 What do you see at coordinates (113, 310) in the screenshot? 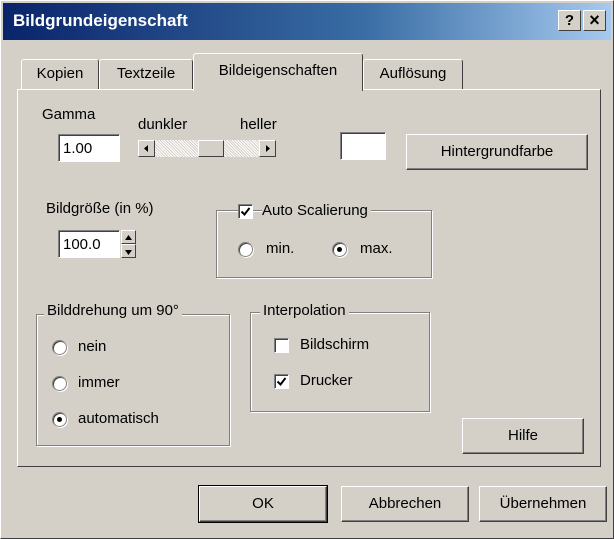
I see `rotation-group-label: Bilddrehung um 90°` at bounding box center [113, 310].